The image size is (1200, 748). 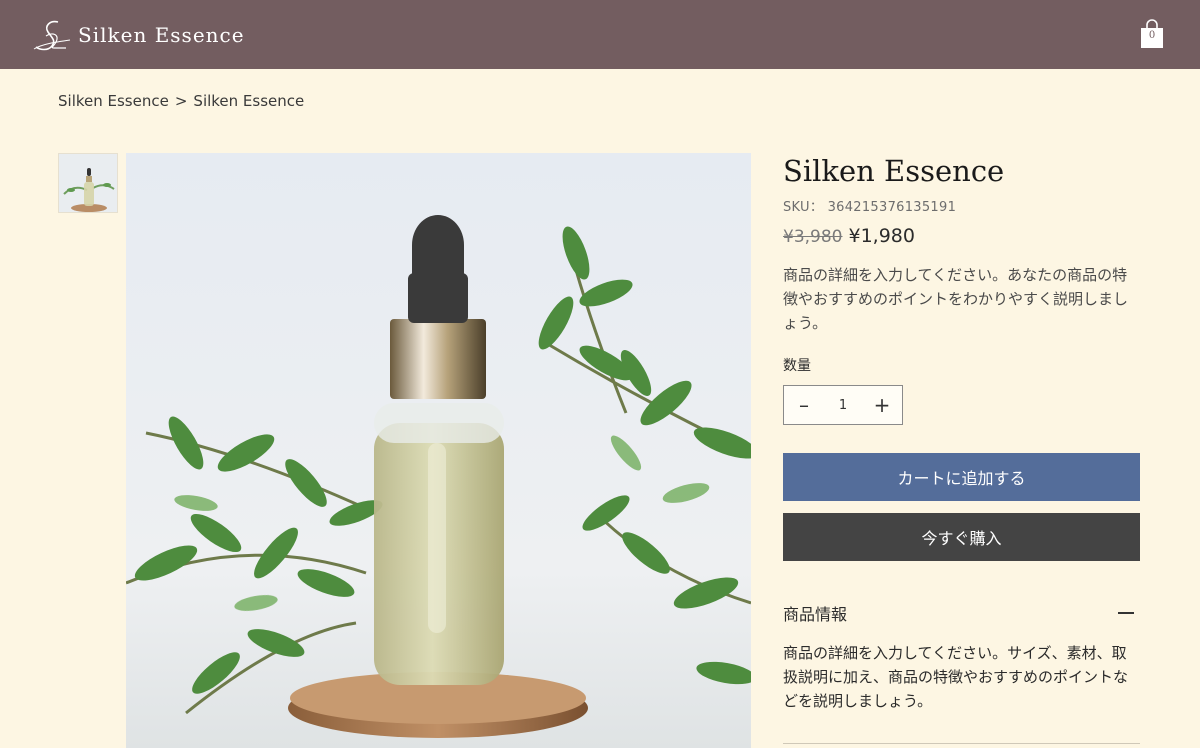 I want to click on product-thumbnail, so click(x=88, y=183).